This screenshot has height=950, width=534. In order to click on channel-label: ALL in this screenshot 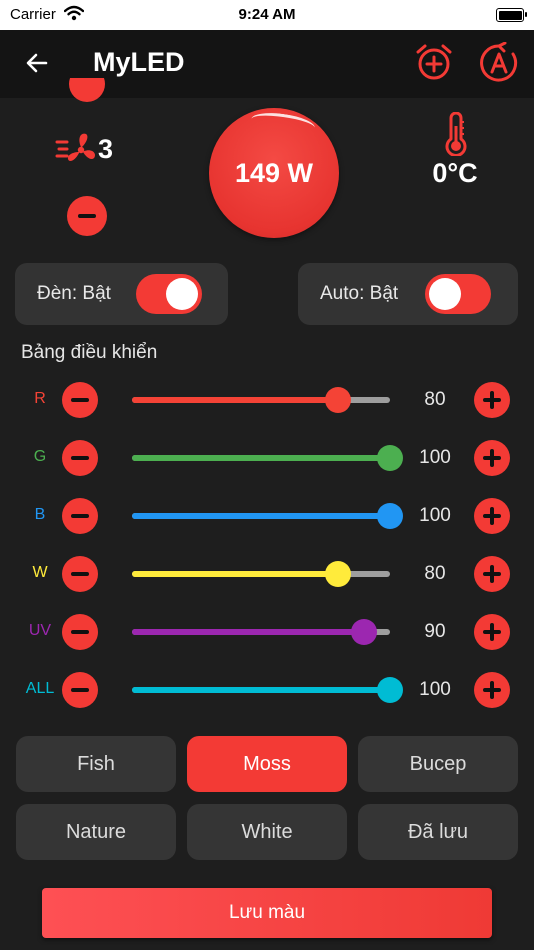, I will do `click(40, 688)`.